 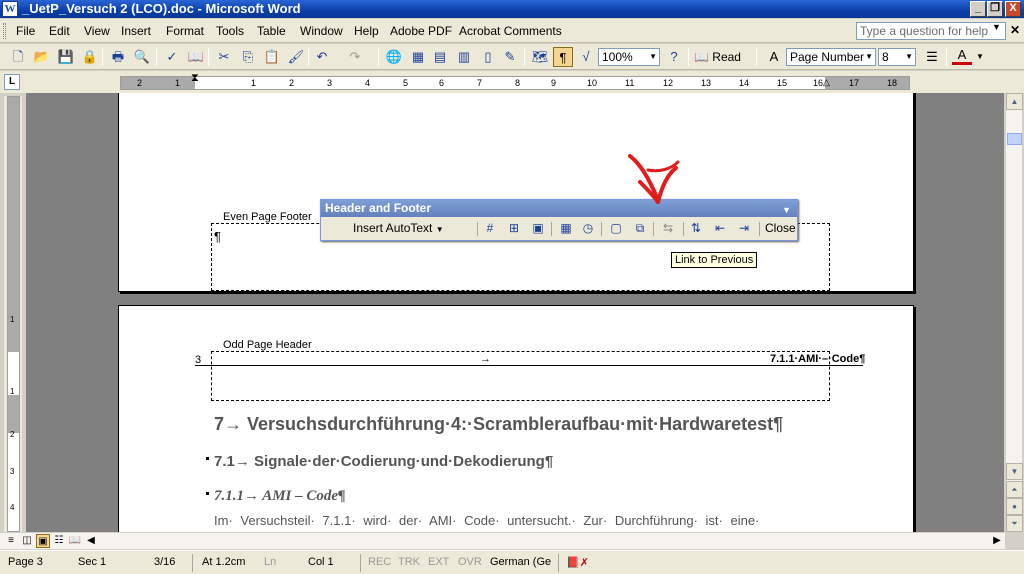 What do you see at coordinates (588, 229) in the screenshot?
I see `insert-time-icon: ◷` at bounding box center [588, 229].